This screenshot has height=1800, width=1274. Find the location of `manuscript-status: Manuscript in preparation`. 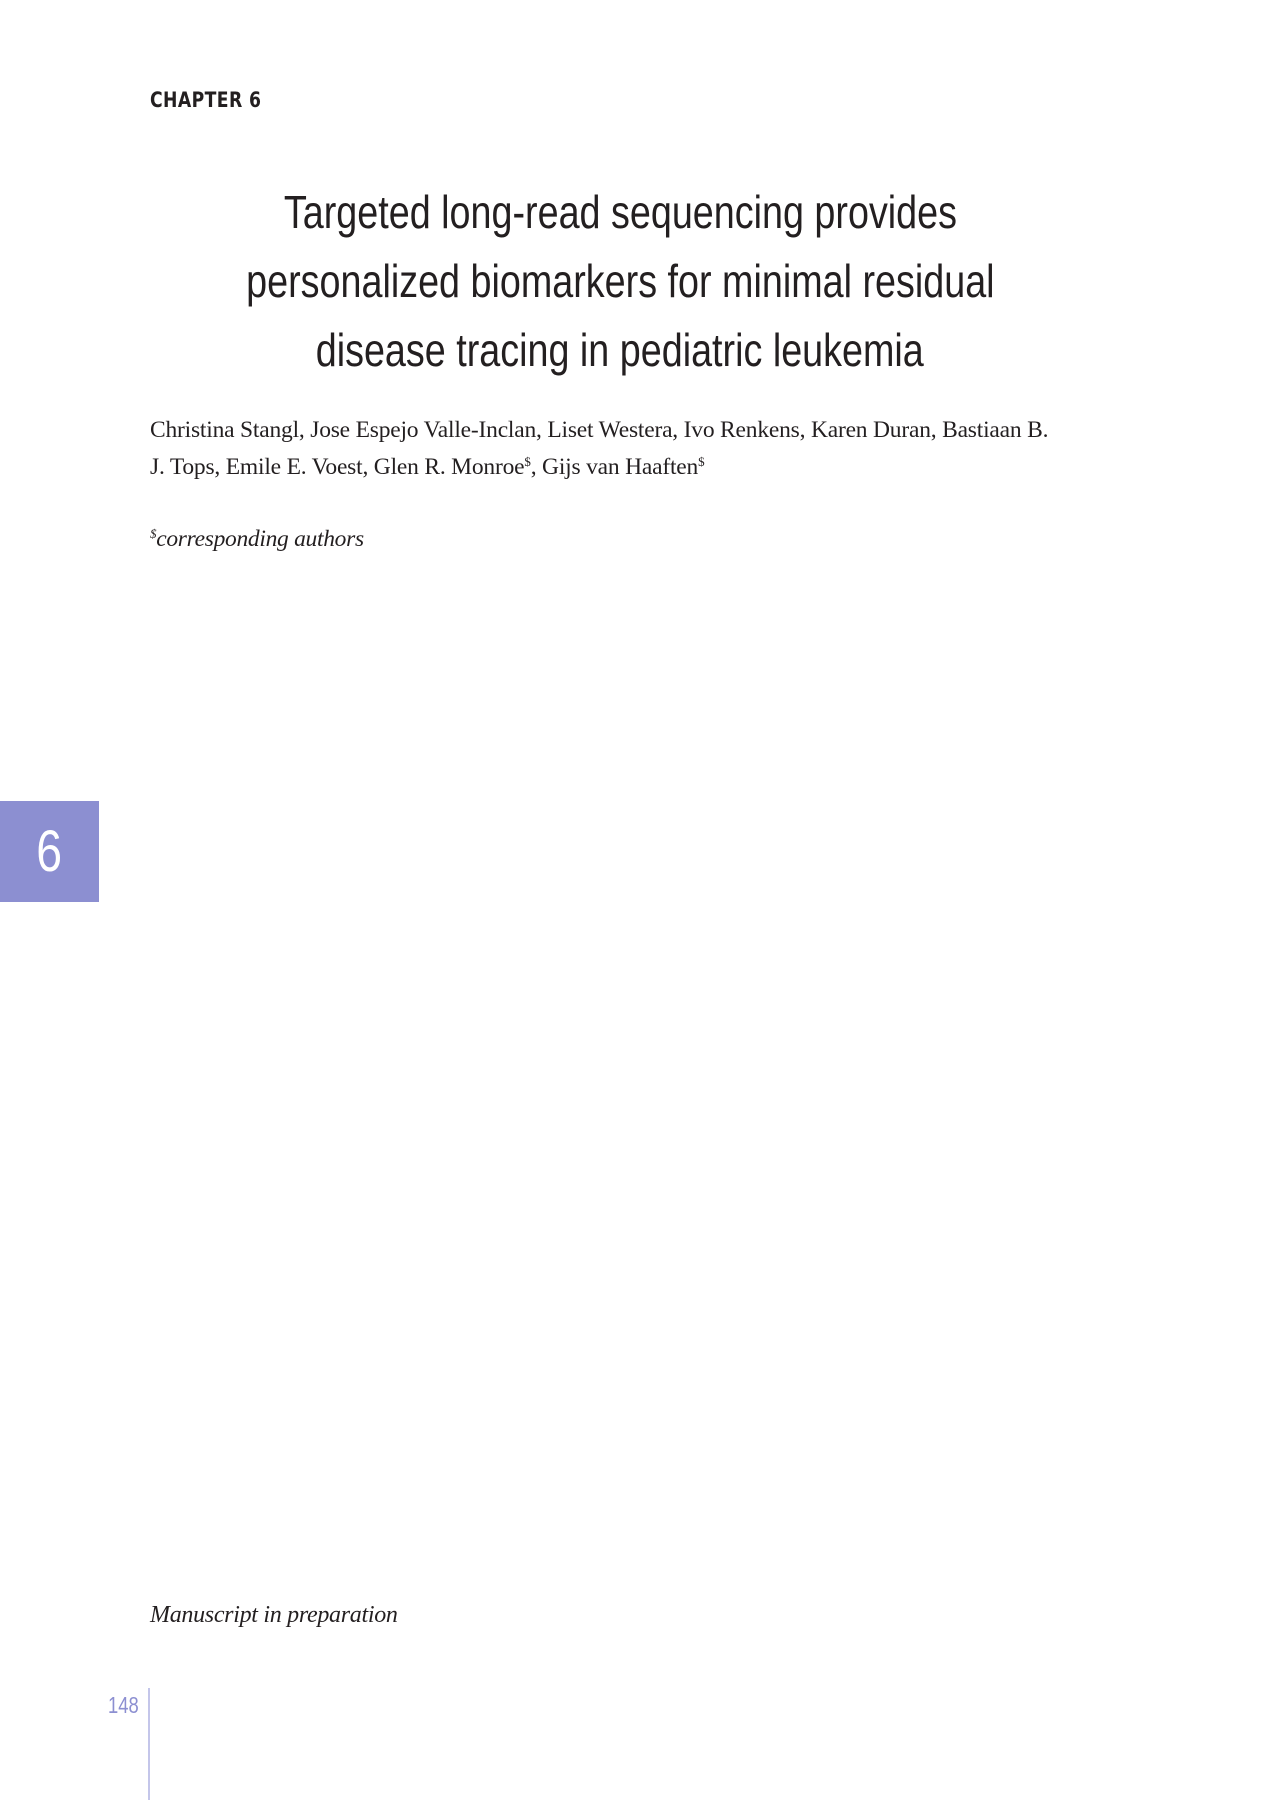

manuscript-status: Manuscript in preparation is located at coordinates (274, 1615).